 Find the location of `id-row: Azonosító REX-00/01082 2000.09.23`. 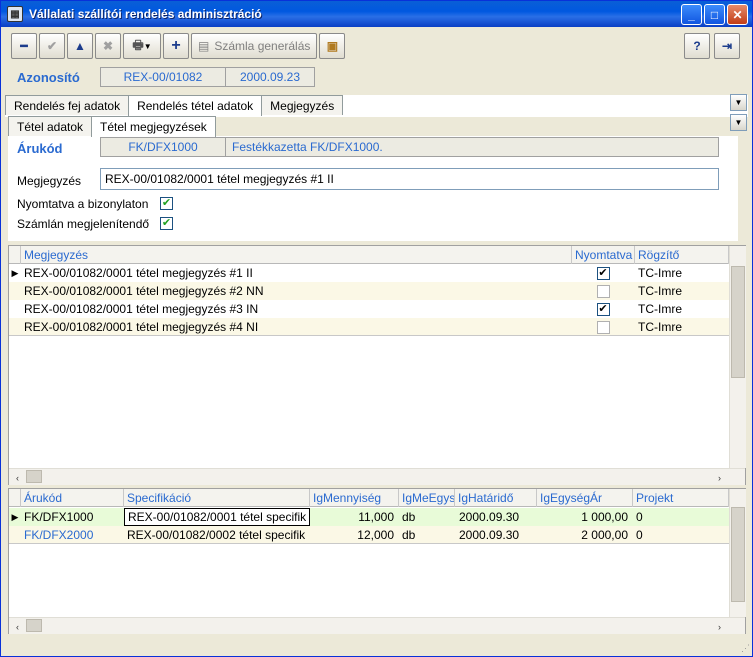

id-row: Azonosító REX-00/01082 2000.09.23 is located at coordinates (376, 78).